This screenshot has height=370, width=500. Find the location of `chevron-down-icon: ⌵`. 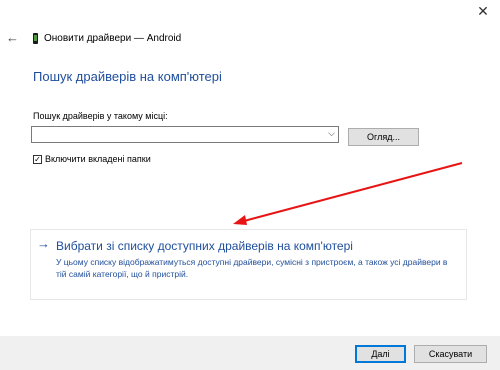

chevron-down-icon: ⌵ is located at coordinates (331, 133).